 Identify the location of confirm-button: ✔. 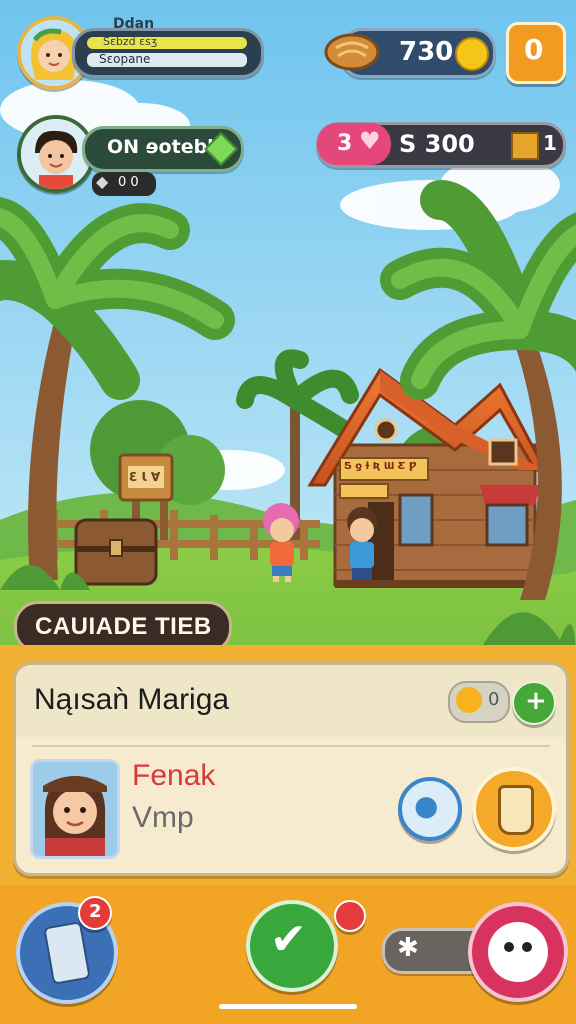
(292, 946).